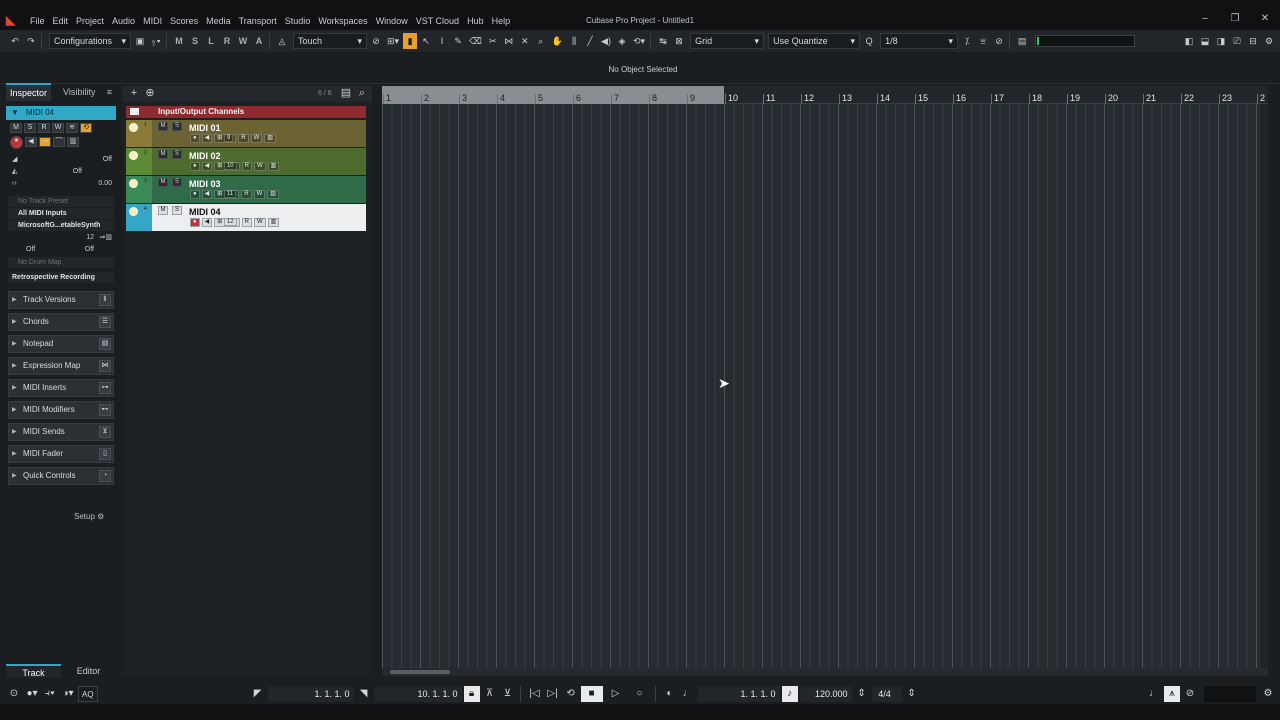 The width and height of the screenshot is (1280, 720). I want to click on record-mode-icon: ●▾, so click(32, 694).